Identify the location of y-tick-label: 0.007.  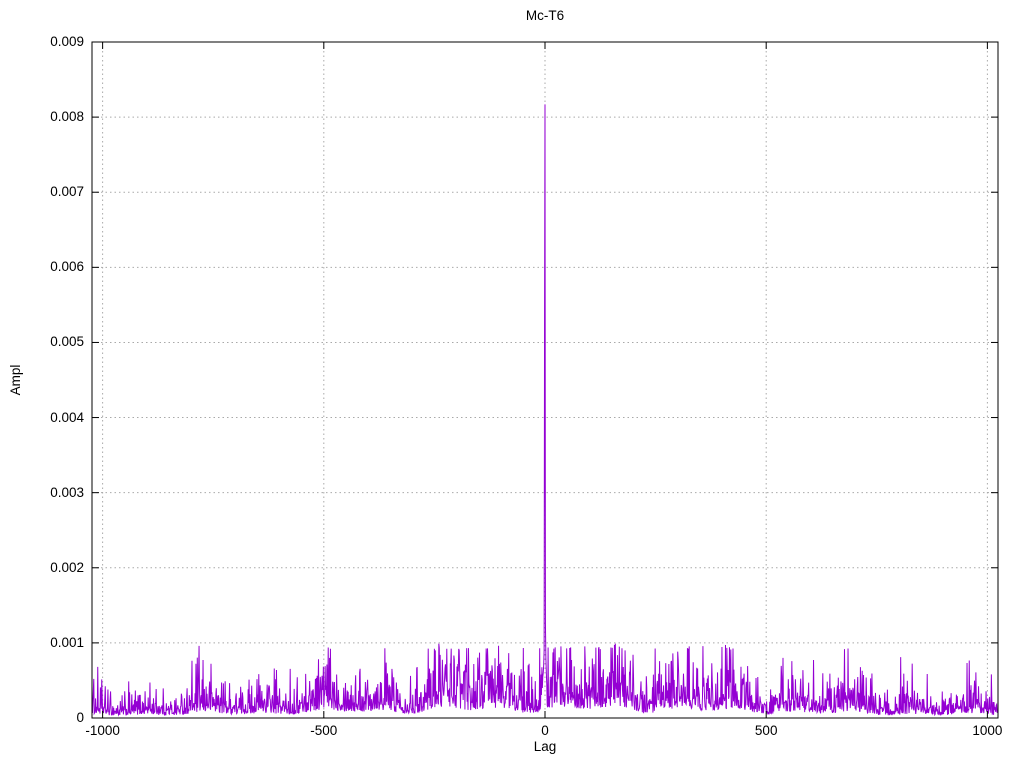
(67, 192).